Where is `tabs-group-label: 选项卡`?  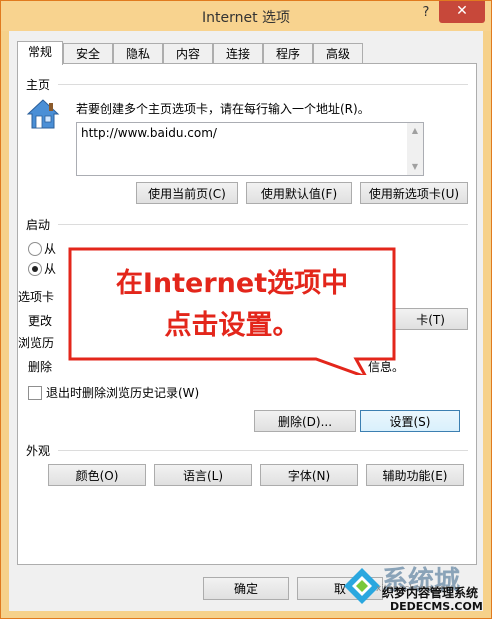
tabs-group-label: 选项卡 is located at coordinates (36, 297).